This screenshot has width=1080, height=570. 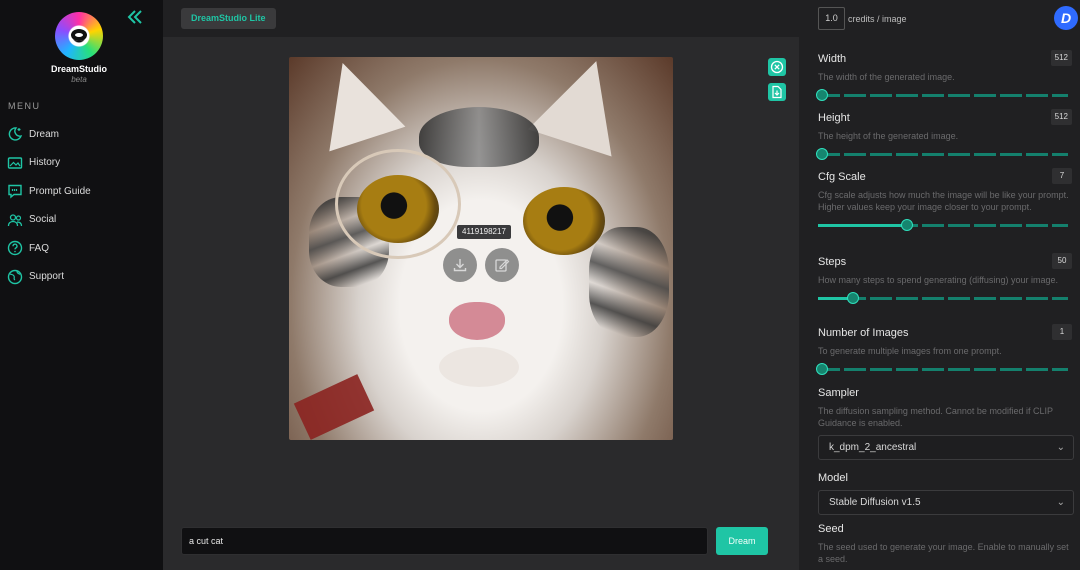 I want to click on sidebar-item-prompt-guide: Prompt Guide, so click(x=82, y=191).